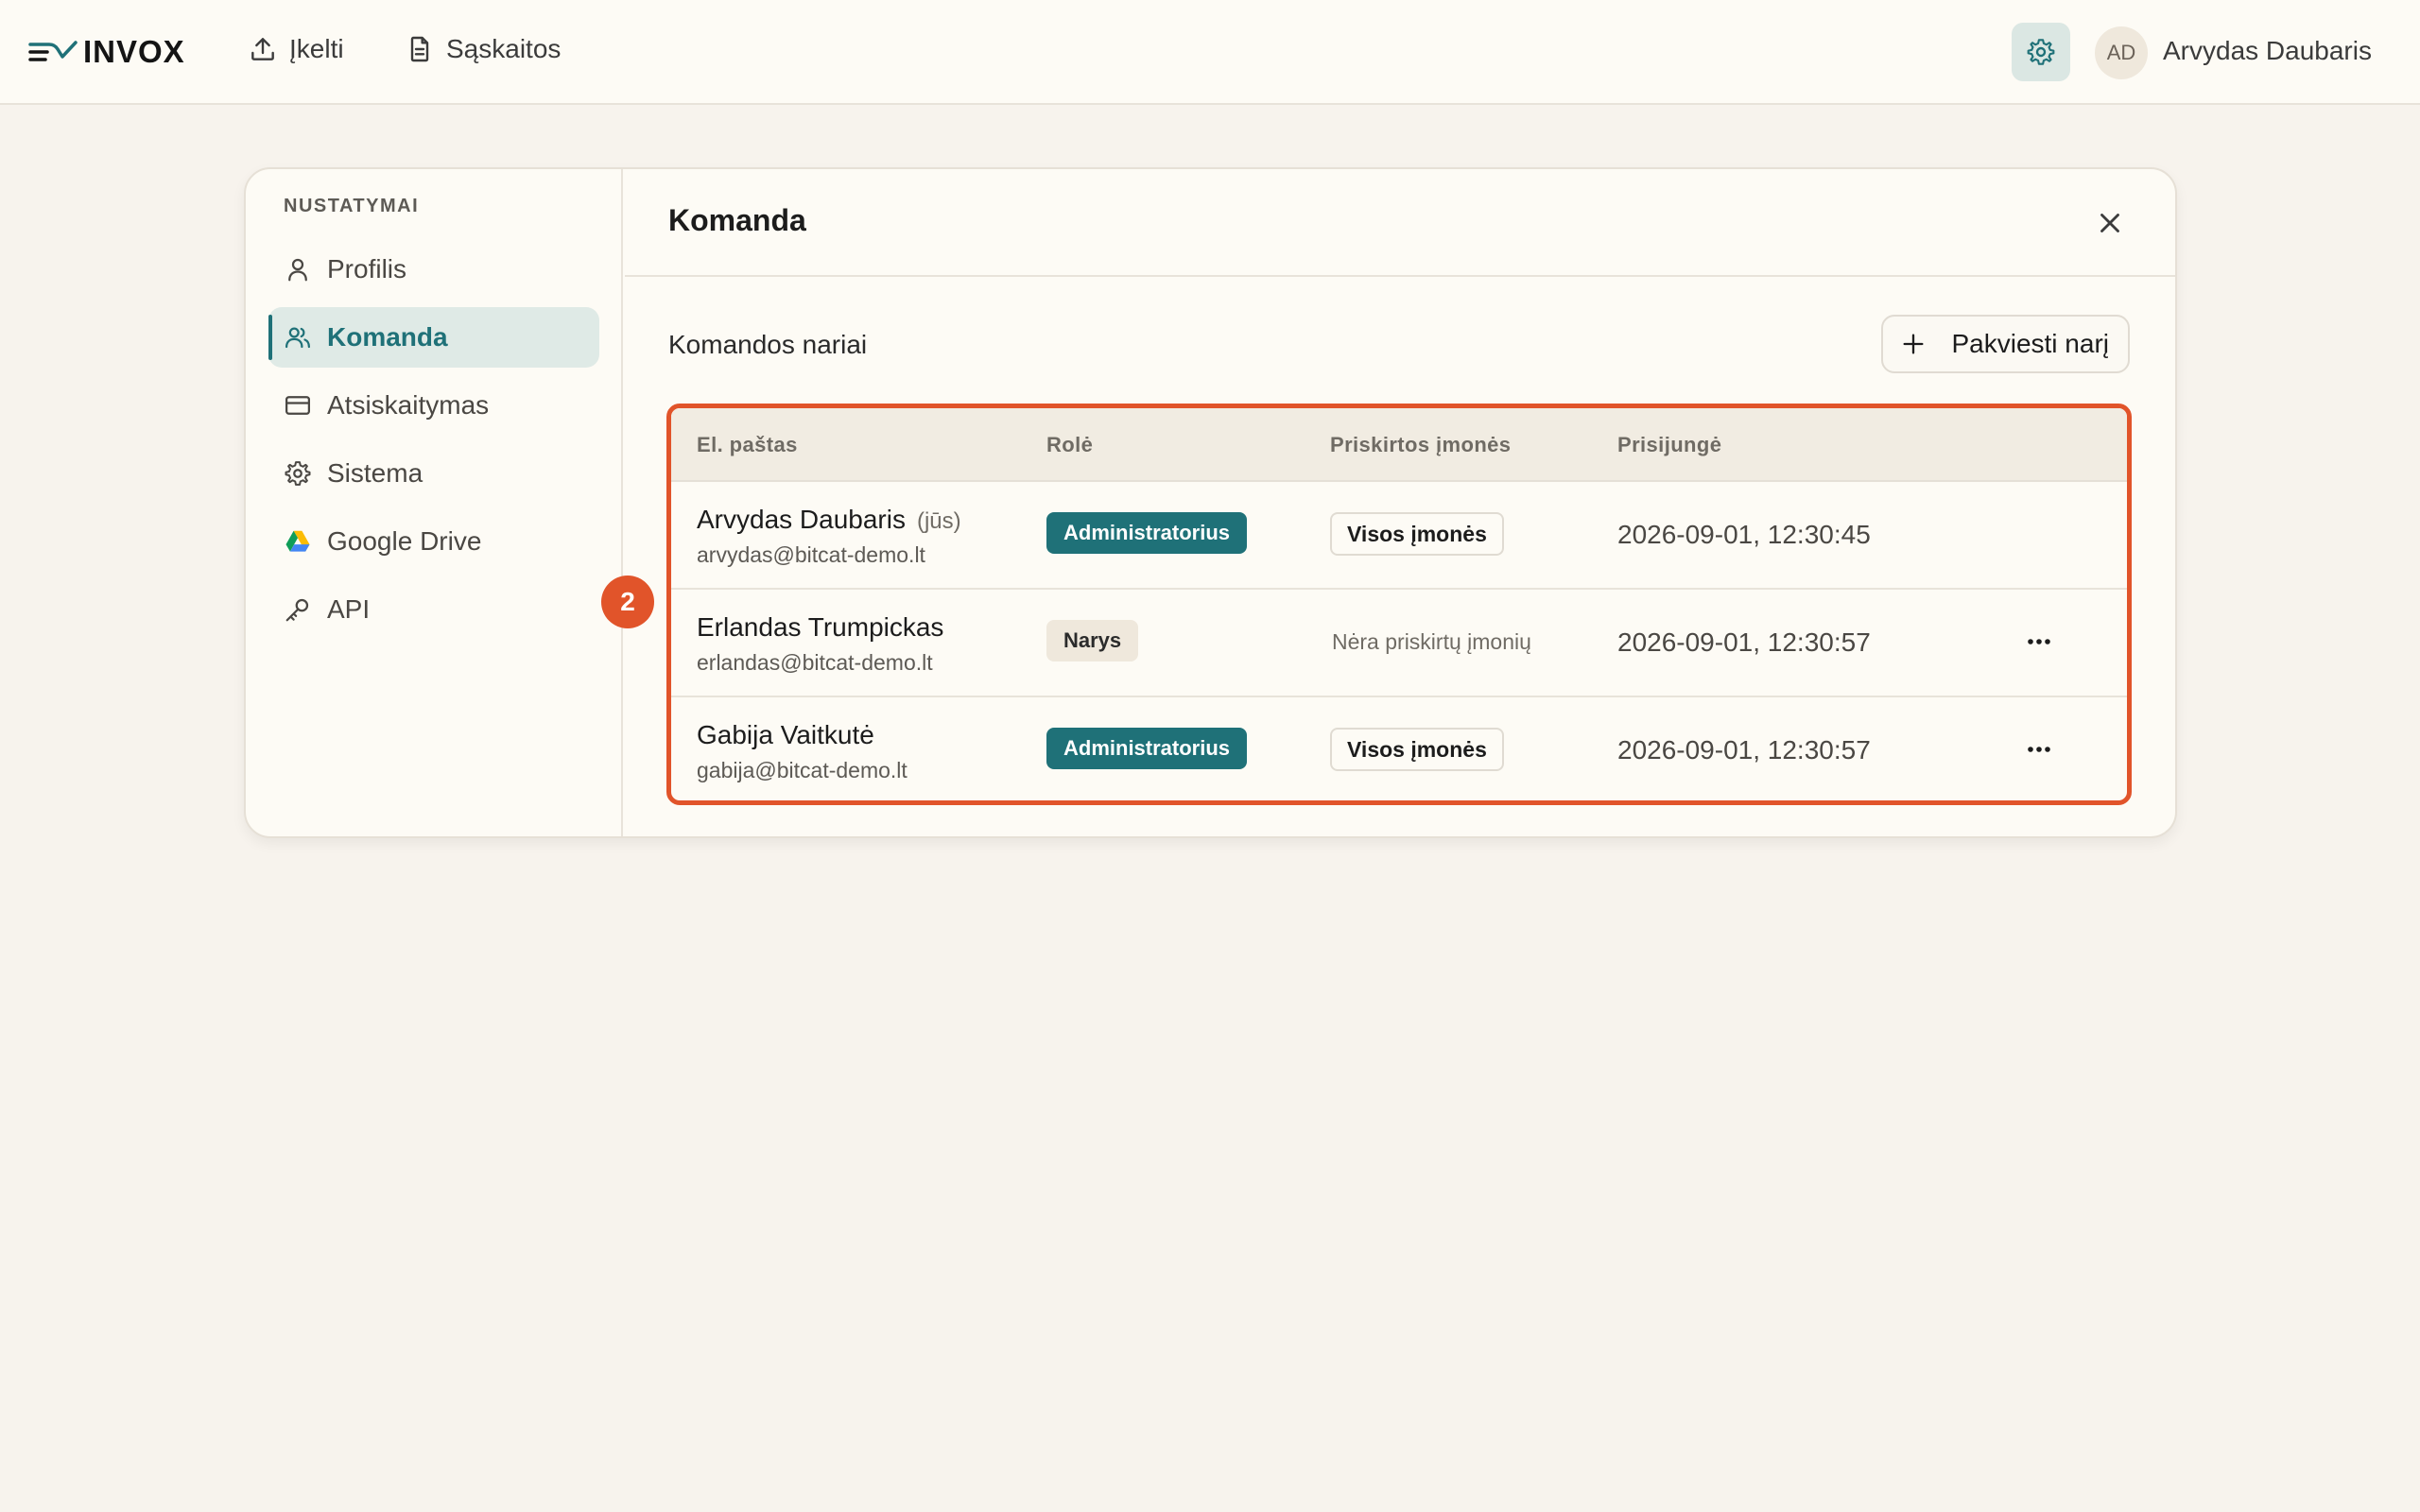 The width and height of the screenshot is (2420, 1512). What do you see at coordinates (747, 445) in the screenshot?
I see `column-header-email: El. paštas` at bounding box center [747, 445].